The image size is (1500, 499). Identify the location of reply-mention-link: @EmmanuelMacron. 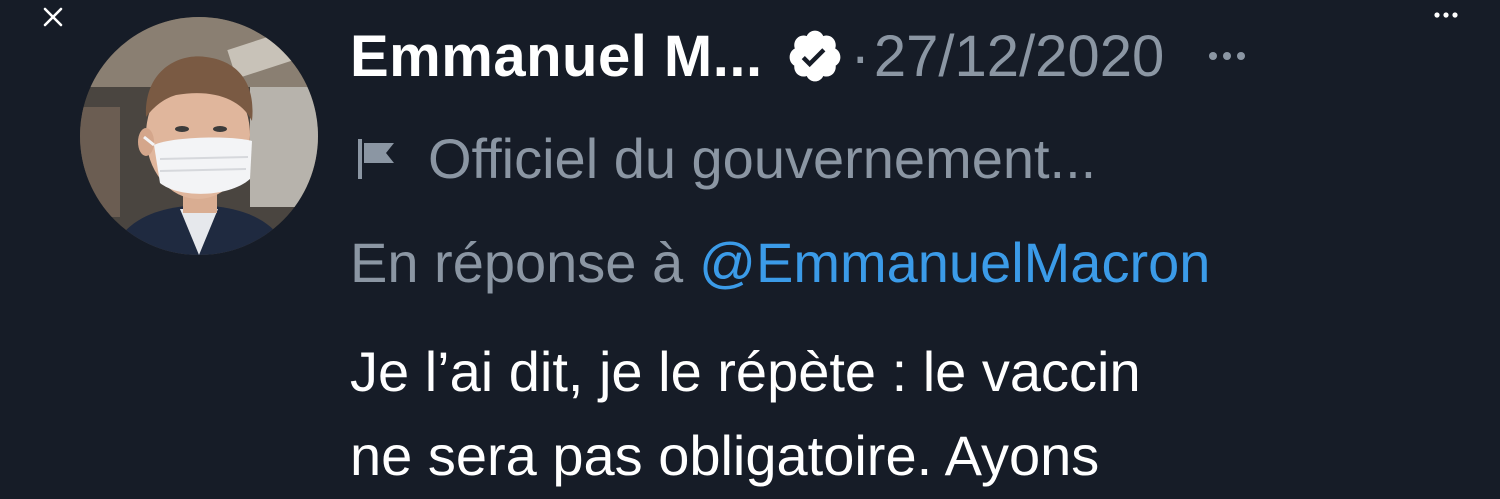
(954, 262).